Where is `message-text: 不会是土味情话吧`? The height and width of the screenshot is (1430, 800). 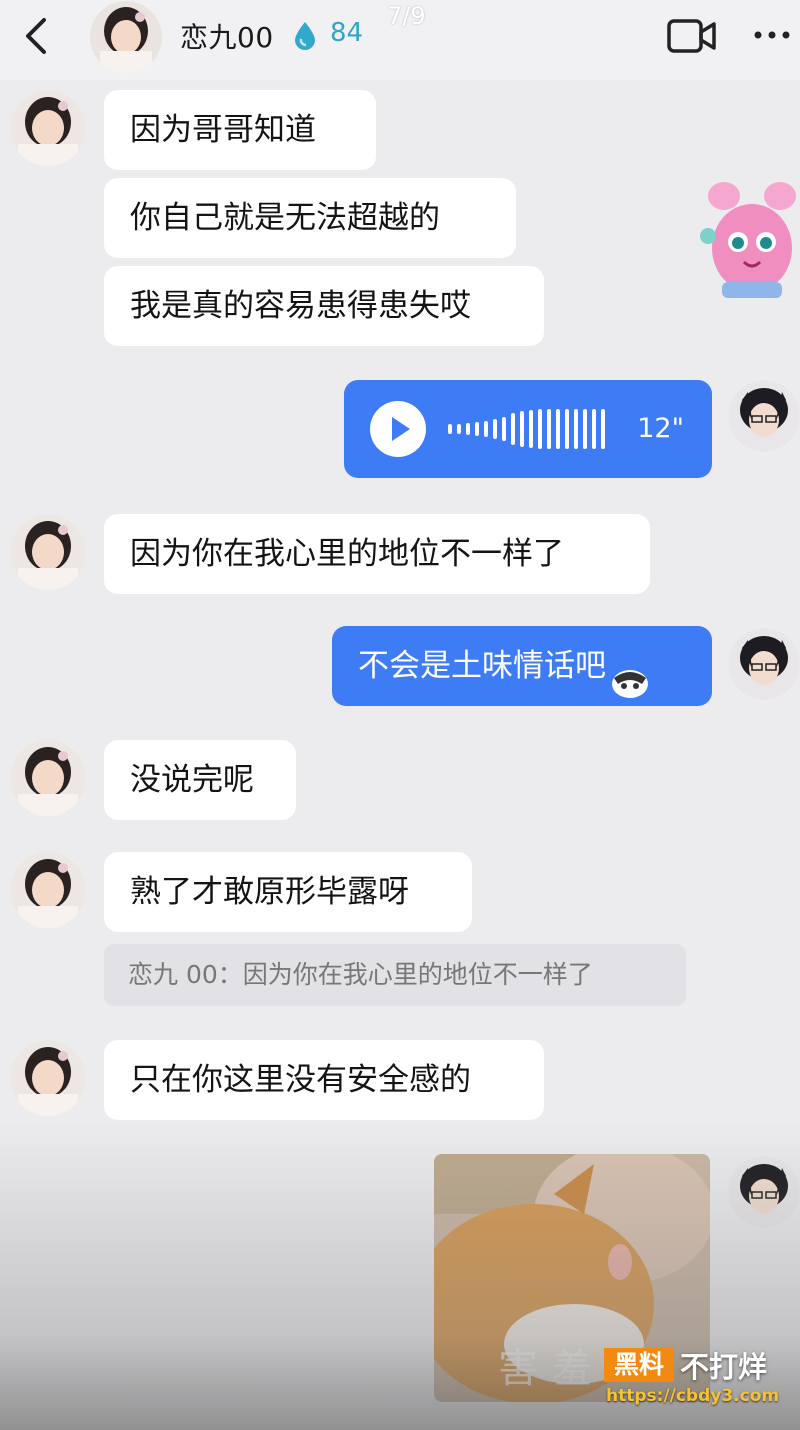 message-text: 不会是土味情话吧 is located at coordinates (482, 666).